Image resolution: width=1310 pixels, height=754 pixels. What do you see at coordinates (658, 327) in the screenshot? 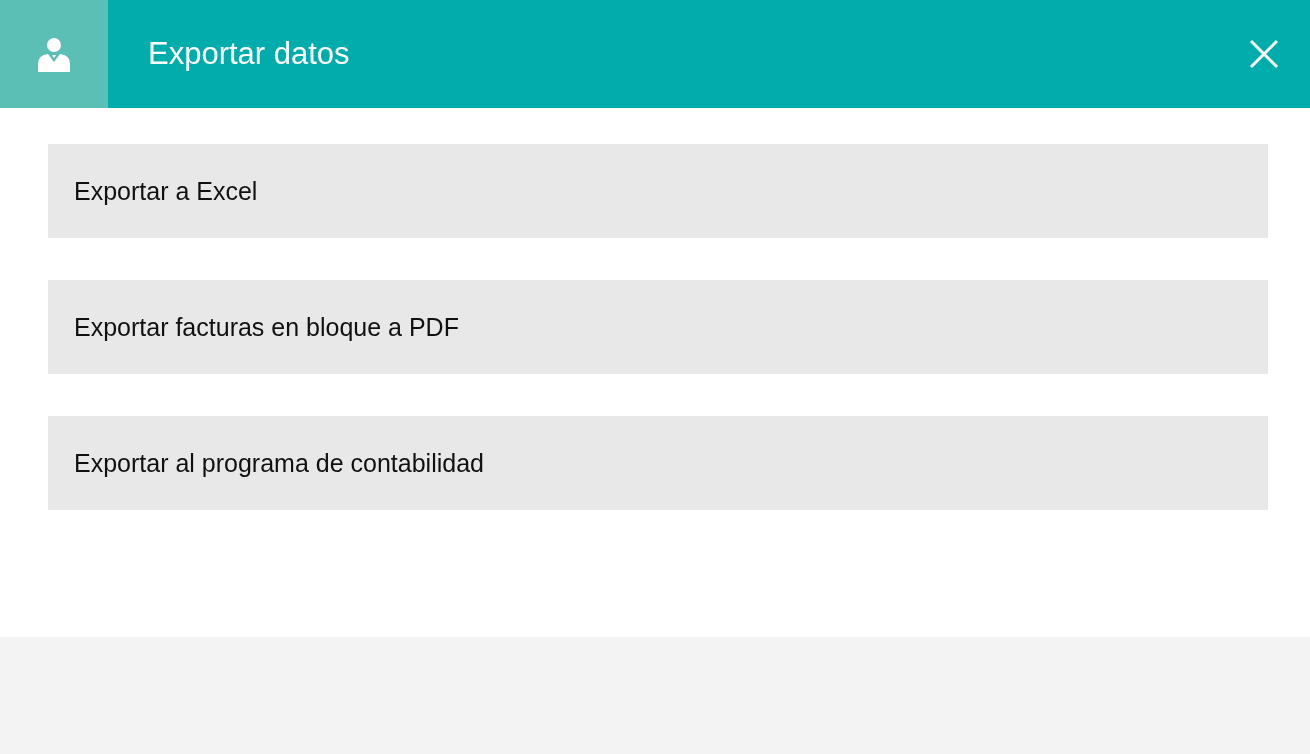
I see `export-option: Exportar facturas en bloque a PDF` at bounding box center [658, 327].